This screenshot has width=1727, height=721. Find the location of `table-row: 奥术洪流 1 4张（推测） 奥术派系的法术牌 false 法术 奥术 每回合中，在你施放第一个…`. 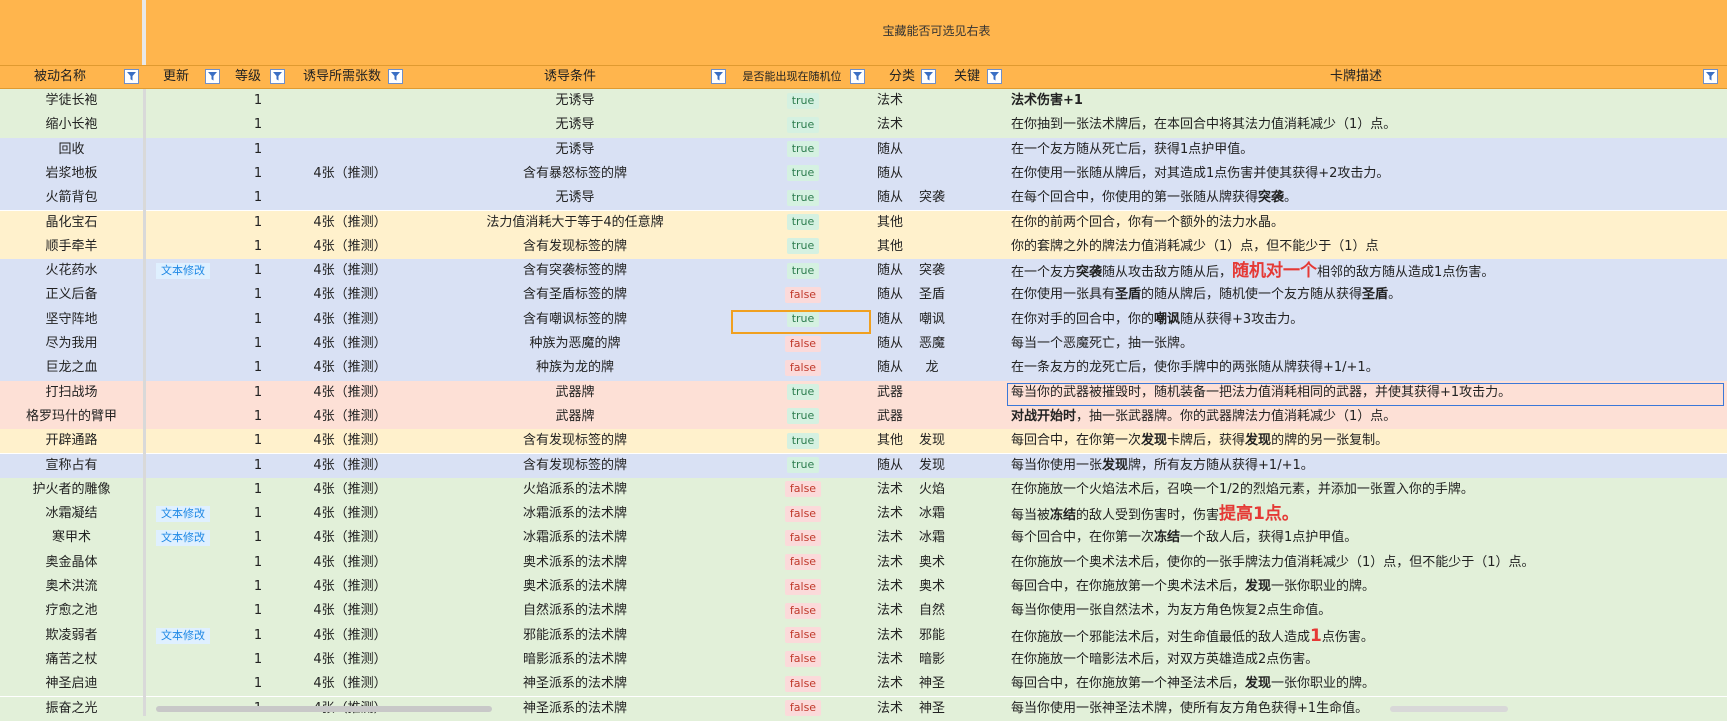

table-row: 奥术洪流 1 4张（推测） 奥术派系的法术牌 false 法术 奥术 每回合中，在你施放第一个… is located at coordinates (863, 587).